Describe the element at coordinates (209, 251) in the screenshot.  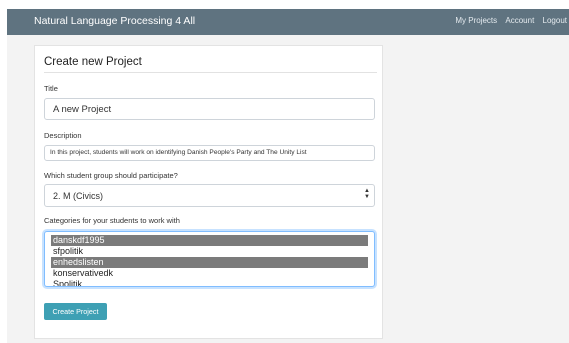
I see `category-option-sfpolitik: sfpolitik` at that location.